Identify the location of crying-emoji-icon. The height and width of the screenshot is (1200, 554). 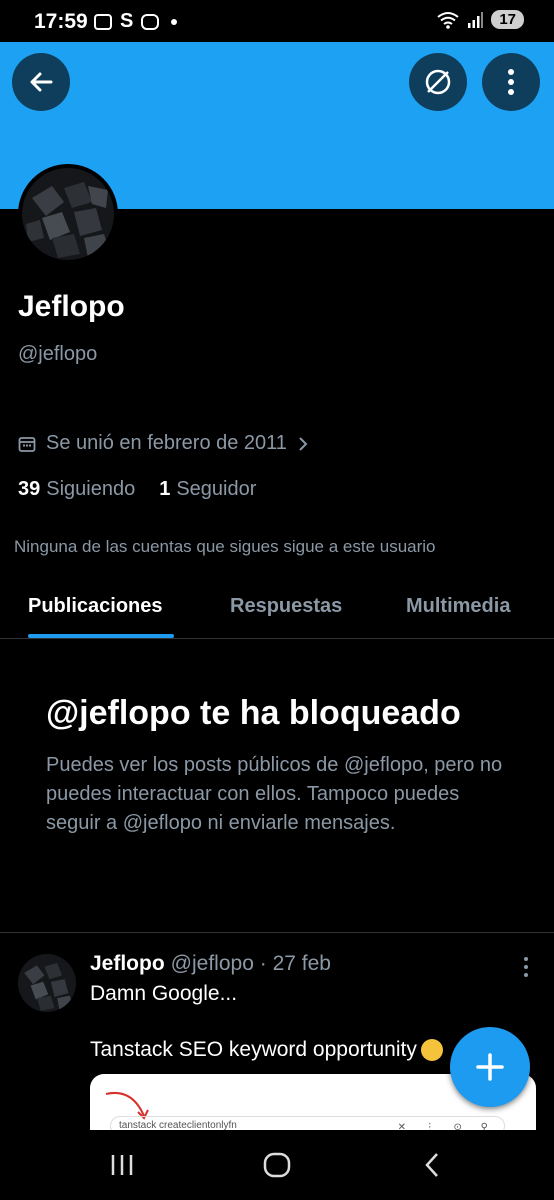
(431, 1050).